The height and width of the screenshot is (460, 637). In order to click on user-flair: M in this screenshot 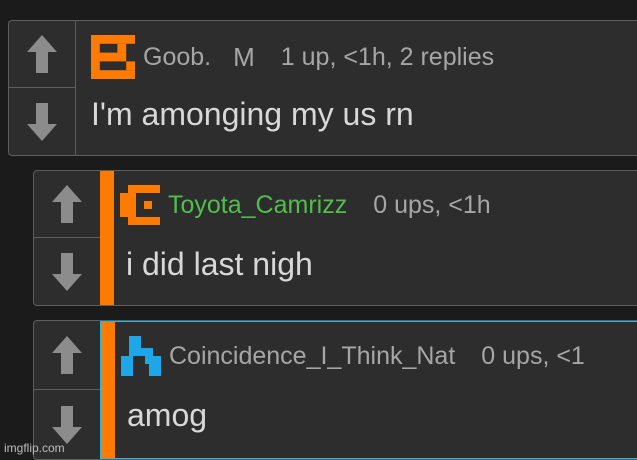, I will do `click(244, 56)`.